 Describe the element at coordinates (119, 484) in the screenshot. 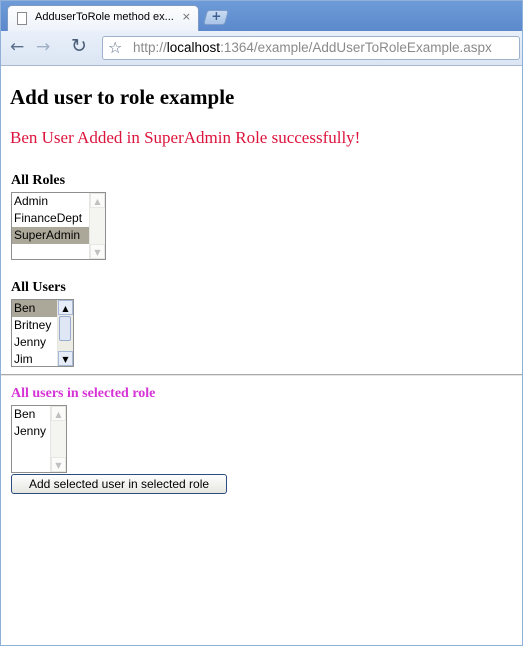

I see `add-user-to-role-button: Add selected user in selected role` at that location.